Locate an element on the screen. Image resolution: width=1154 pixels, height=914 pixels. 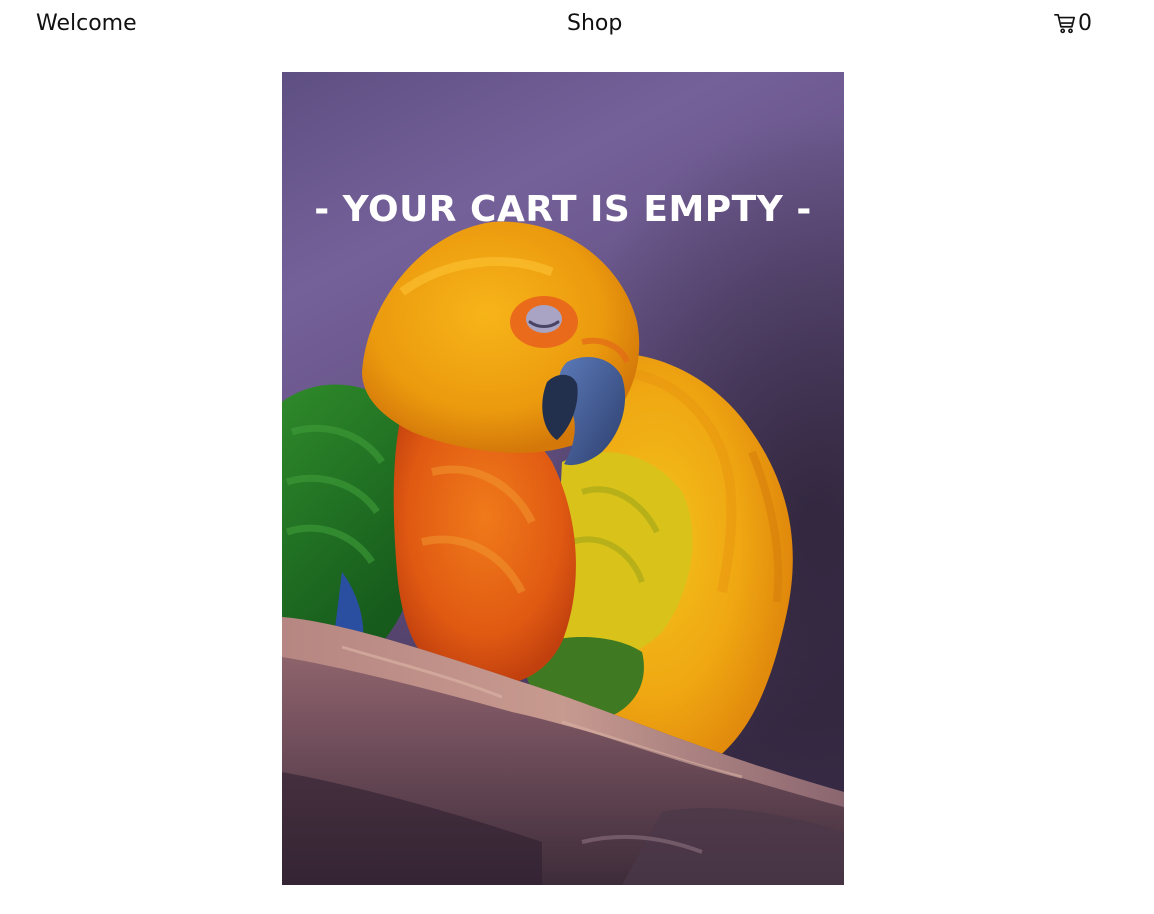
nav-cart-link: 0 is located at coordinates (1073, 24).